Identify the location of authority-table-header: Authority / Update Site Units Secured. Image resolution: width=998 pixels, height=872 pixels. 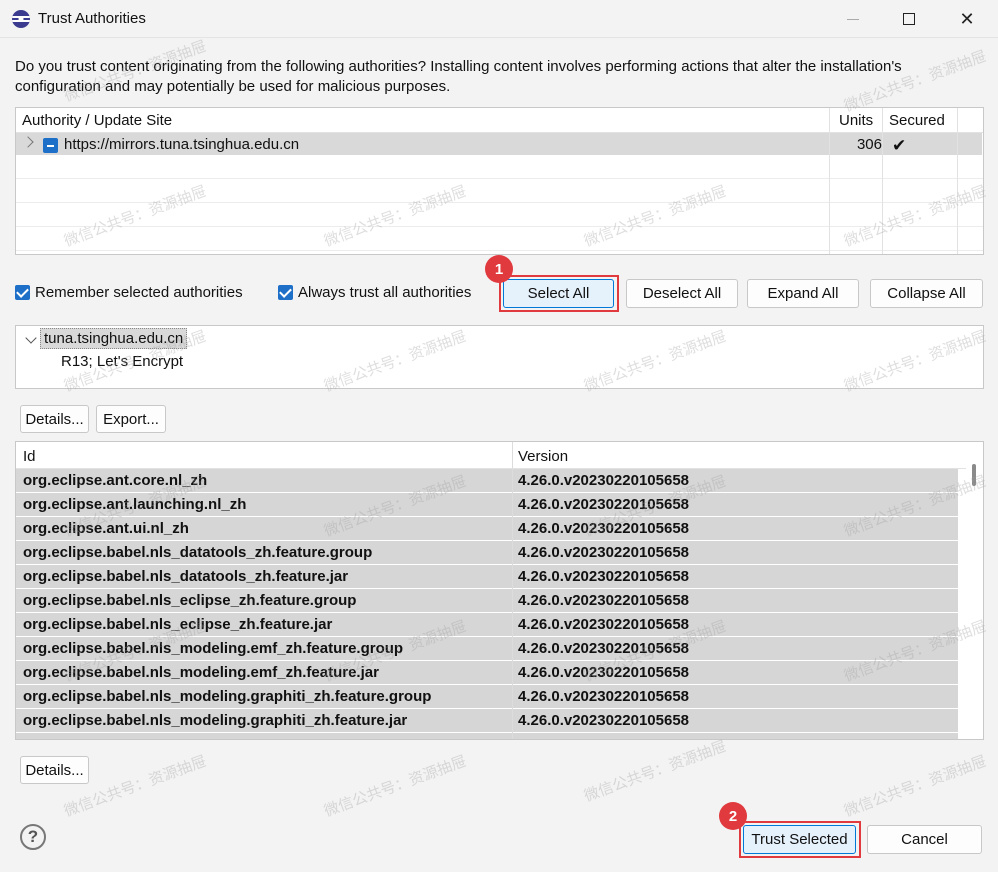
(499, 120).